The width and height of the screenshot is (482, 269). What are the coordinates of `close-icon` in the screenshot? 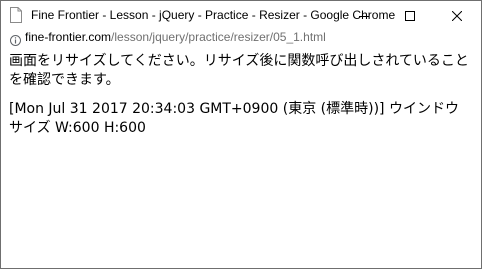 It's located at (457, 15).